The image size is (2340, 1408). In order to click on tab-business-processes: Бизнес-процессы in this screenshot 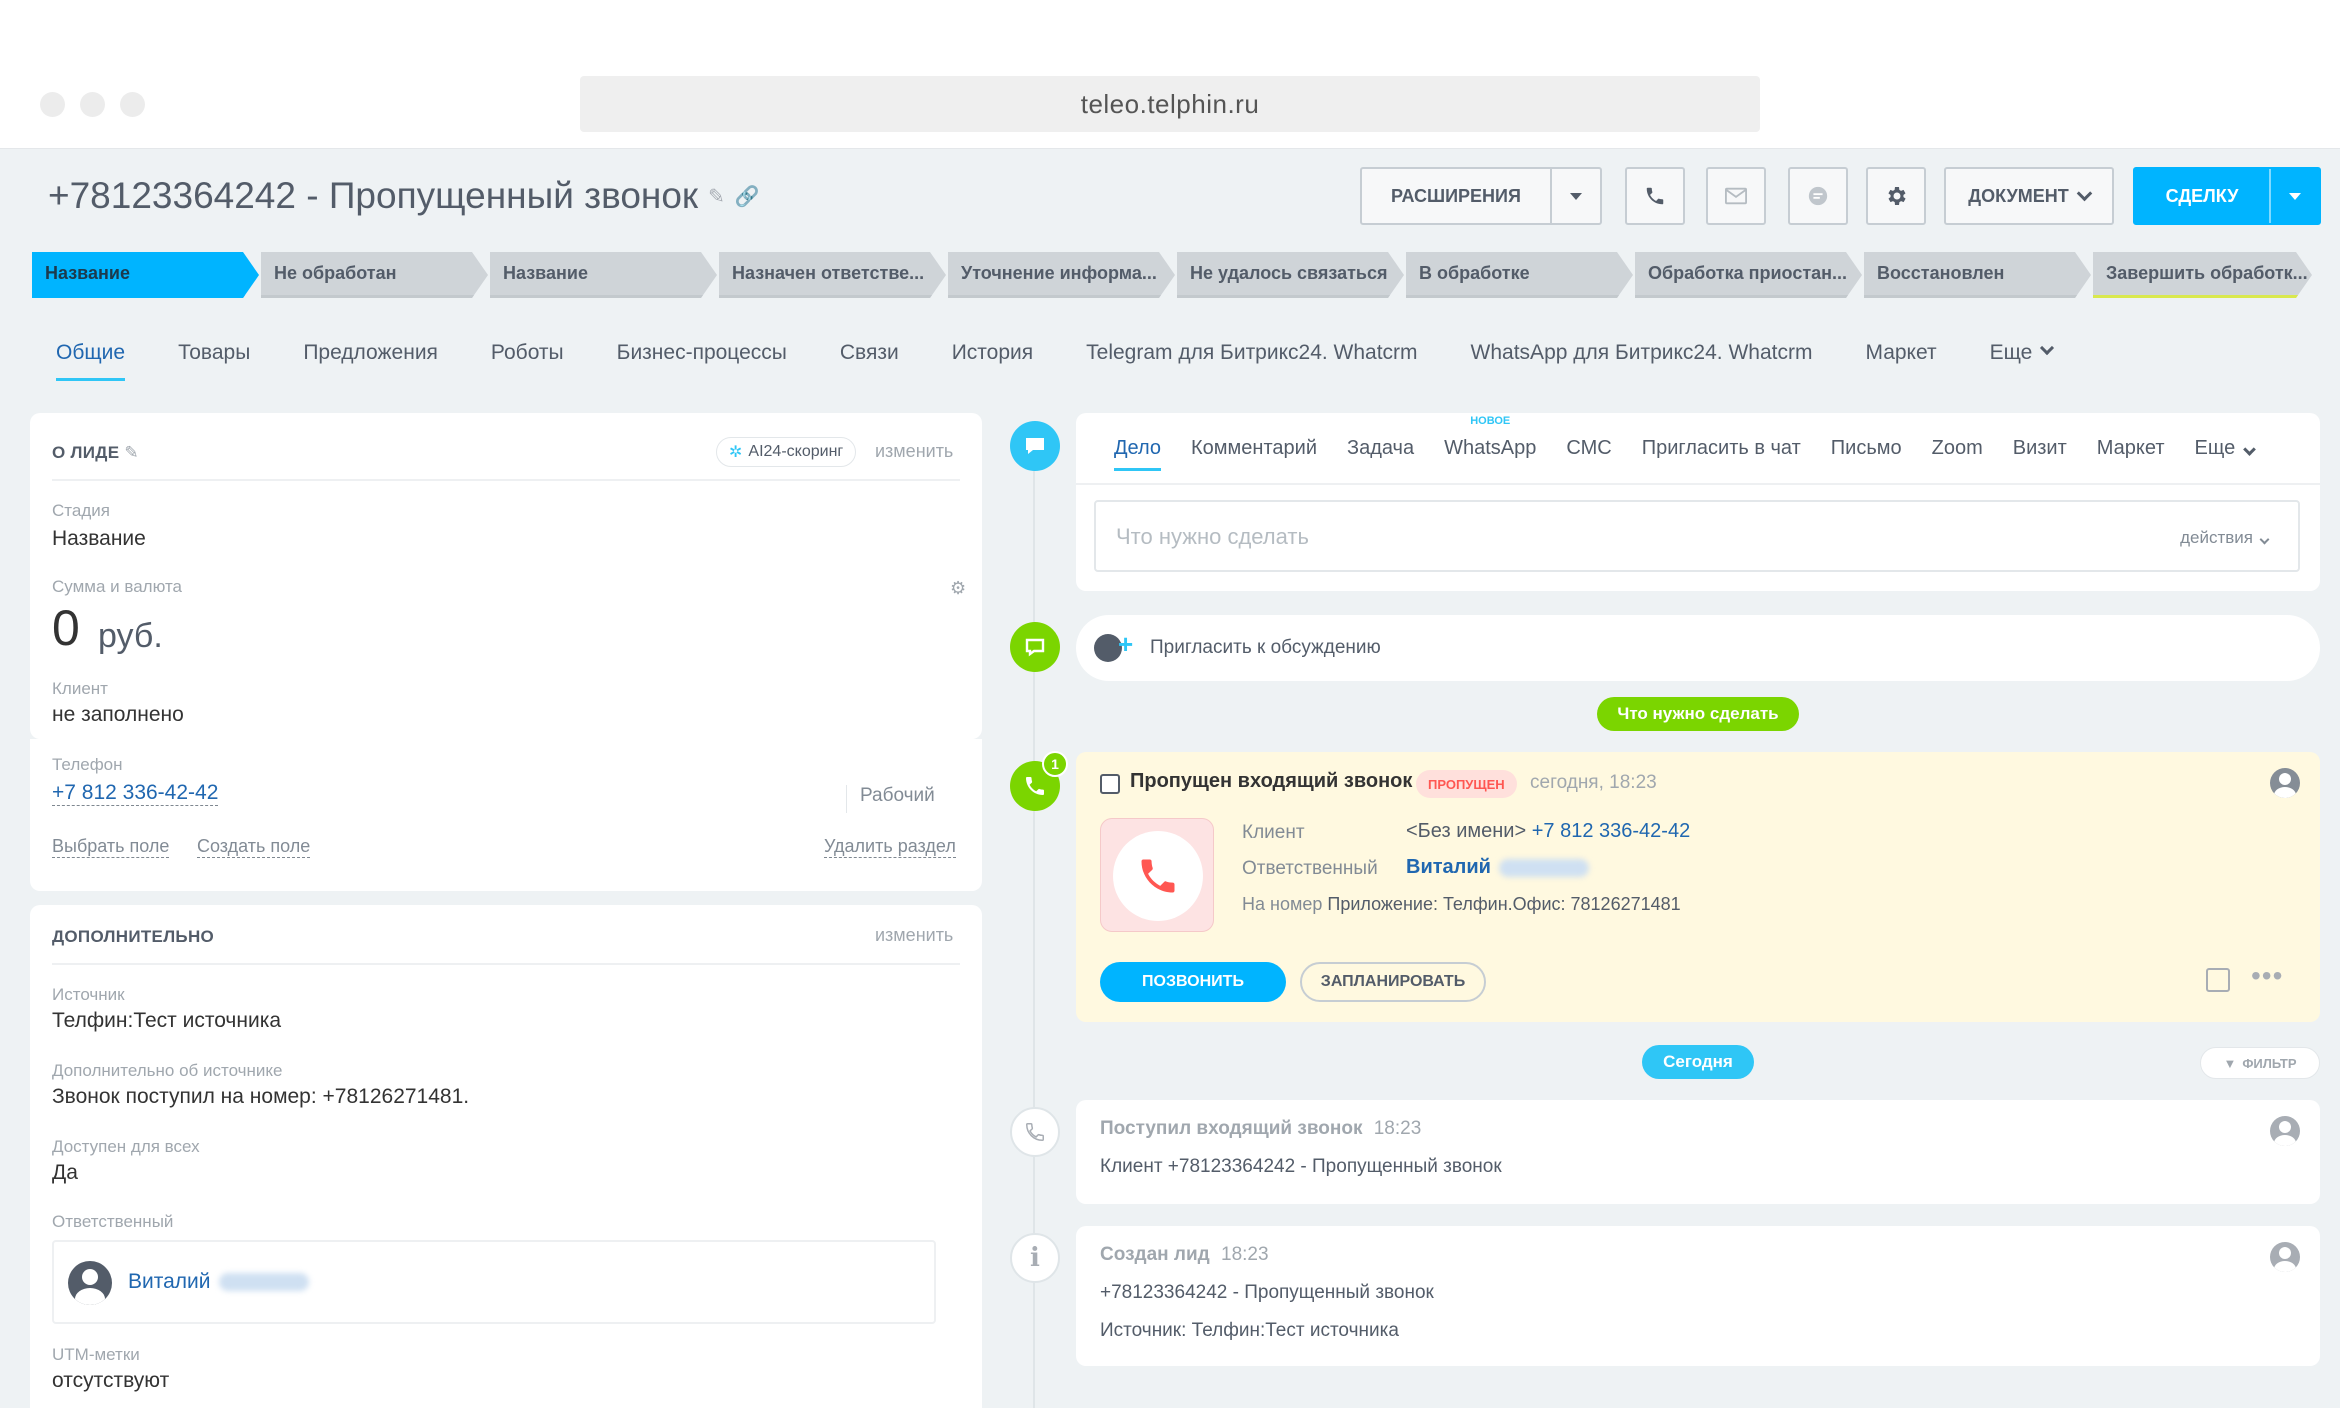, I will do `click(702, 361)`.